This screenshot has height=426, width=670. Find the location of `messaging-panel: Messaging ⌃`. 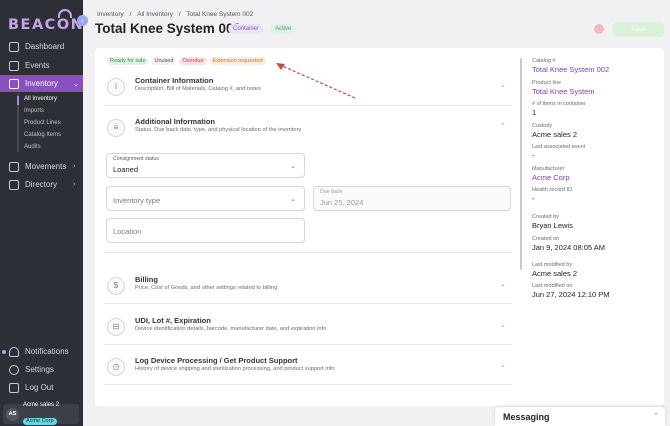

messaging-panel: Messaging ⌃ is located at coordinates (580, 416).